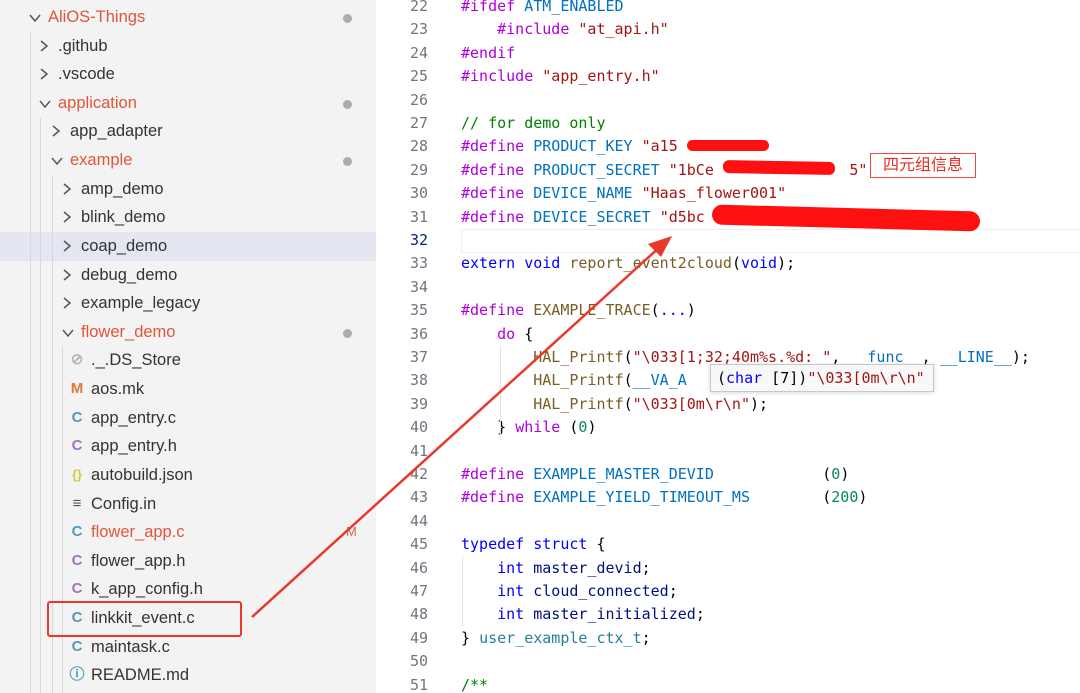 The image size is (1080, 693). Describe the element at coordinates (728, 638) in the screenshot. I see `code-line: 49} user_example_ctx_t;` at that location.